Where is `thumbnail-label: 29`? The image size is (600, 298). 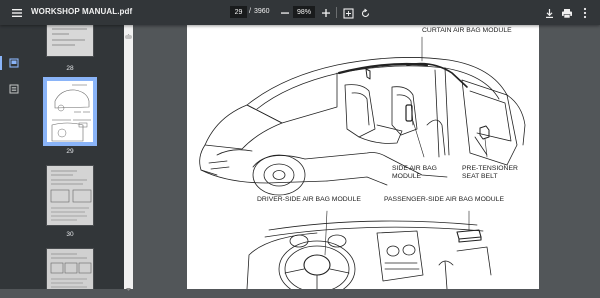 thumbnail-label: 29 is located at coordinates (70, 151).